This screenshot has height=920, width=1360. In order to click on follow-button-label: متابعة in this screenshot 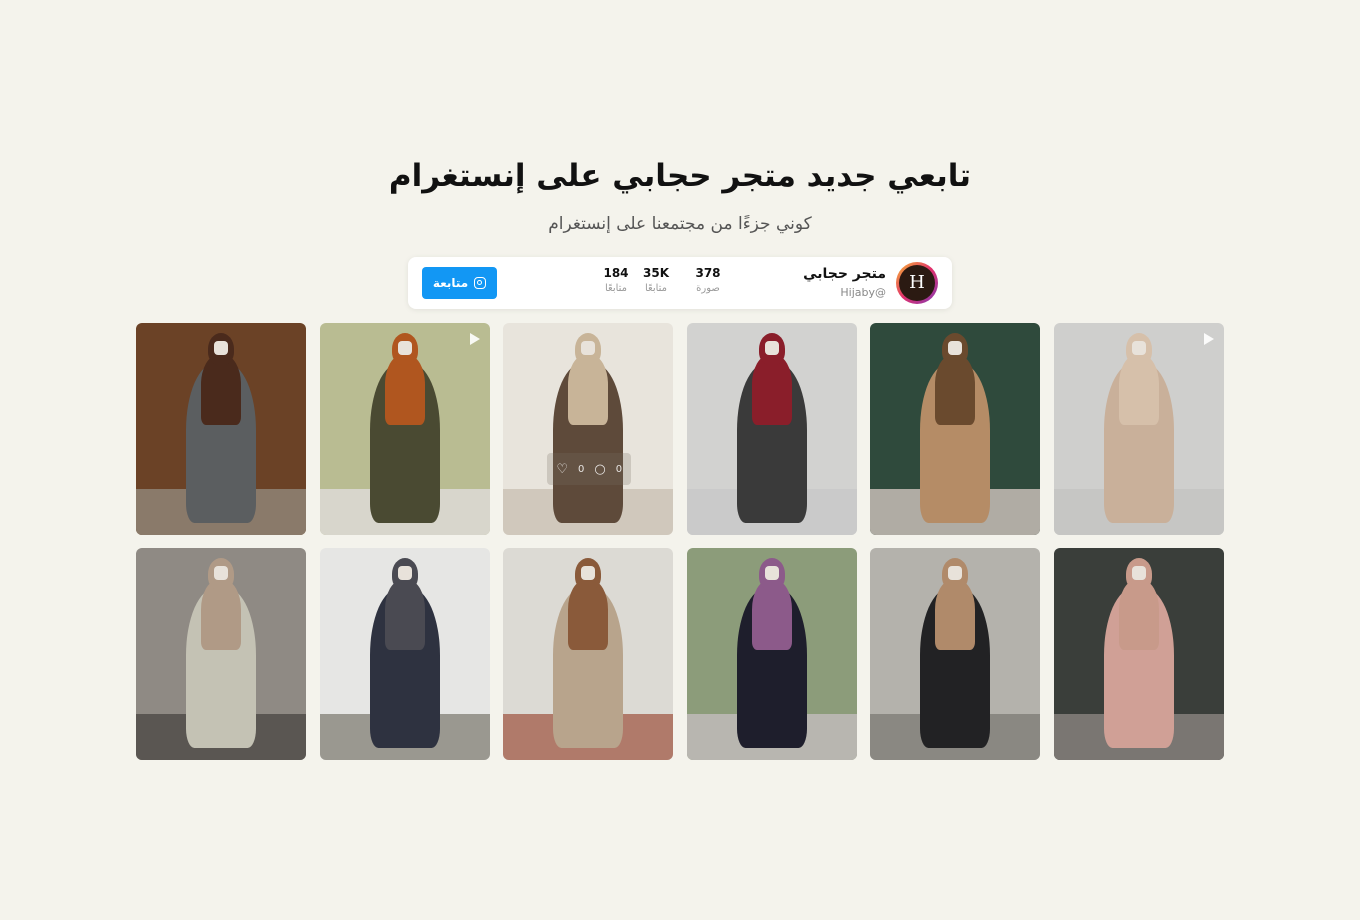, I will do `click(450, 283)`.